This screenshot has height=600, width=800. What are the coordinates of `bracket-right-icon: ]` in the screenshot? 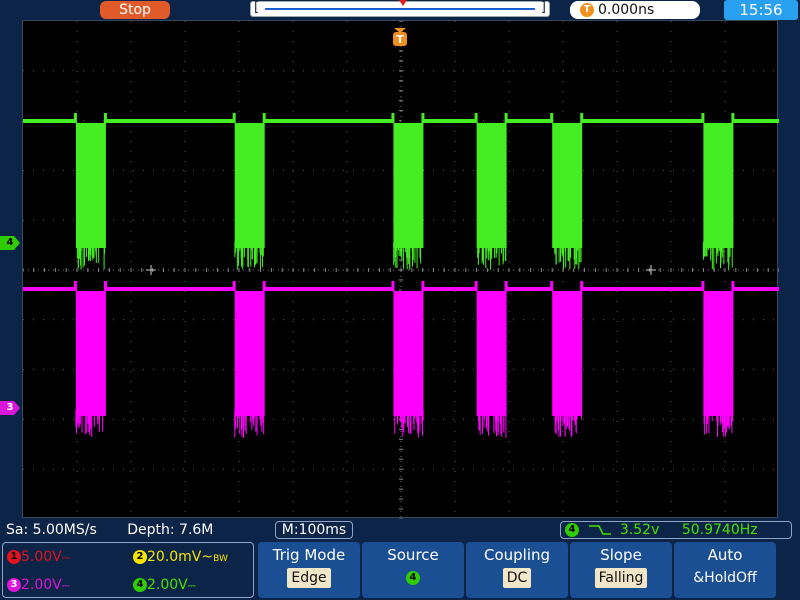 It's located at (543, 7).